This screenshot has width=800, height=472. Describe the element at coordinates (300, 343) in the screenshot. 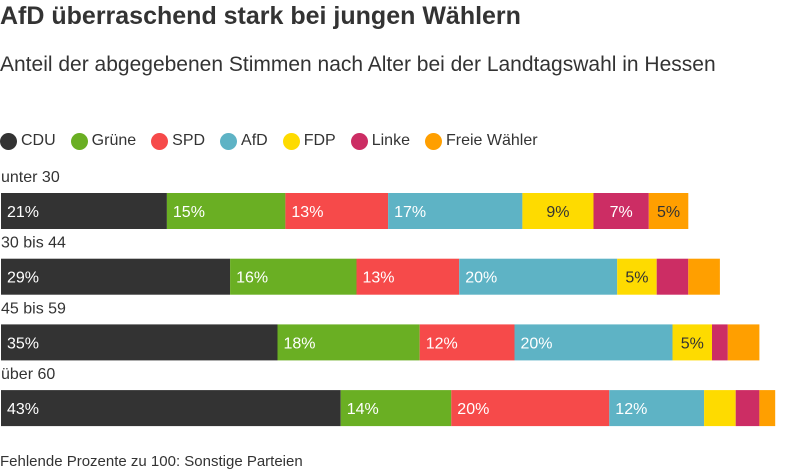

I see `data-label: 18%` at that location.